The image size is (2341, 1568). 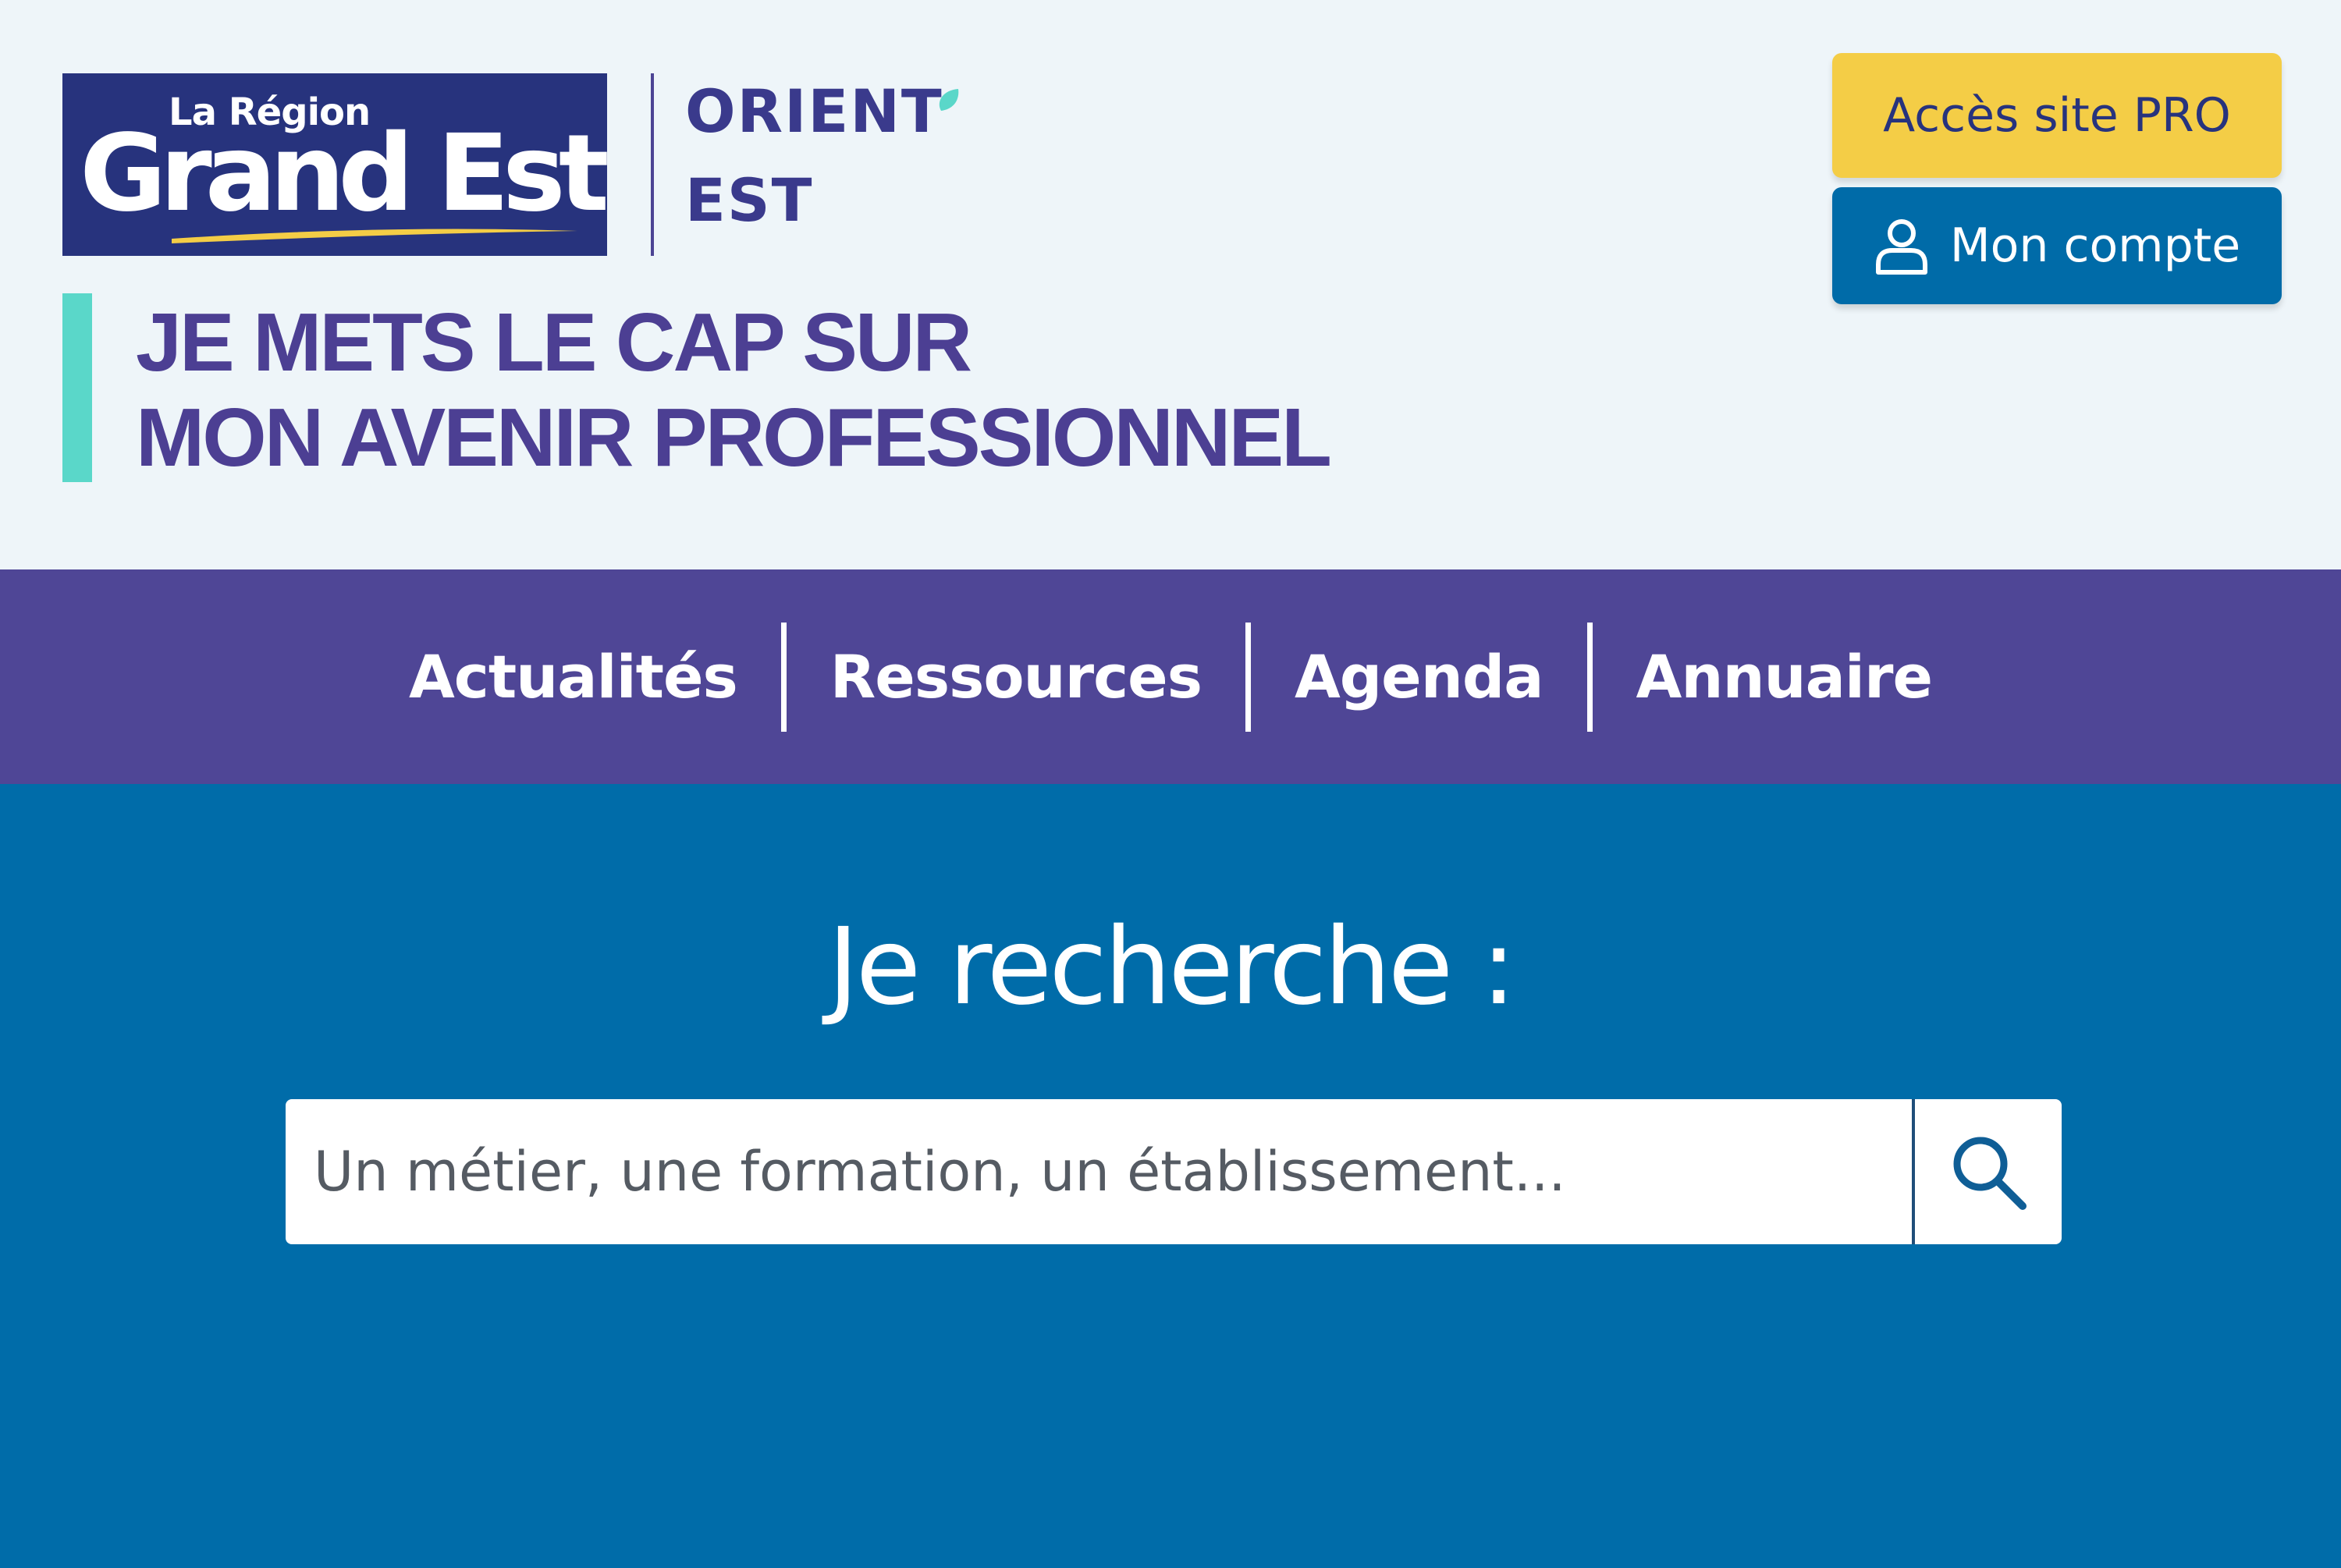 What do you see at coordinates (1016, 677) in the screenshot?
I see `nav-item-ressources: Ressources` at bounding box center [1016, 677].